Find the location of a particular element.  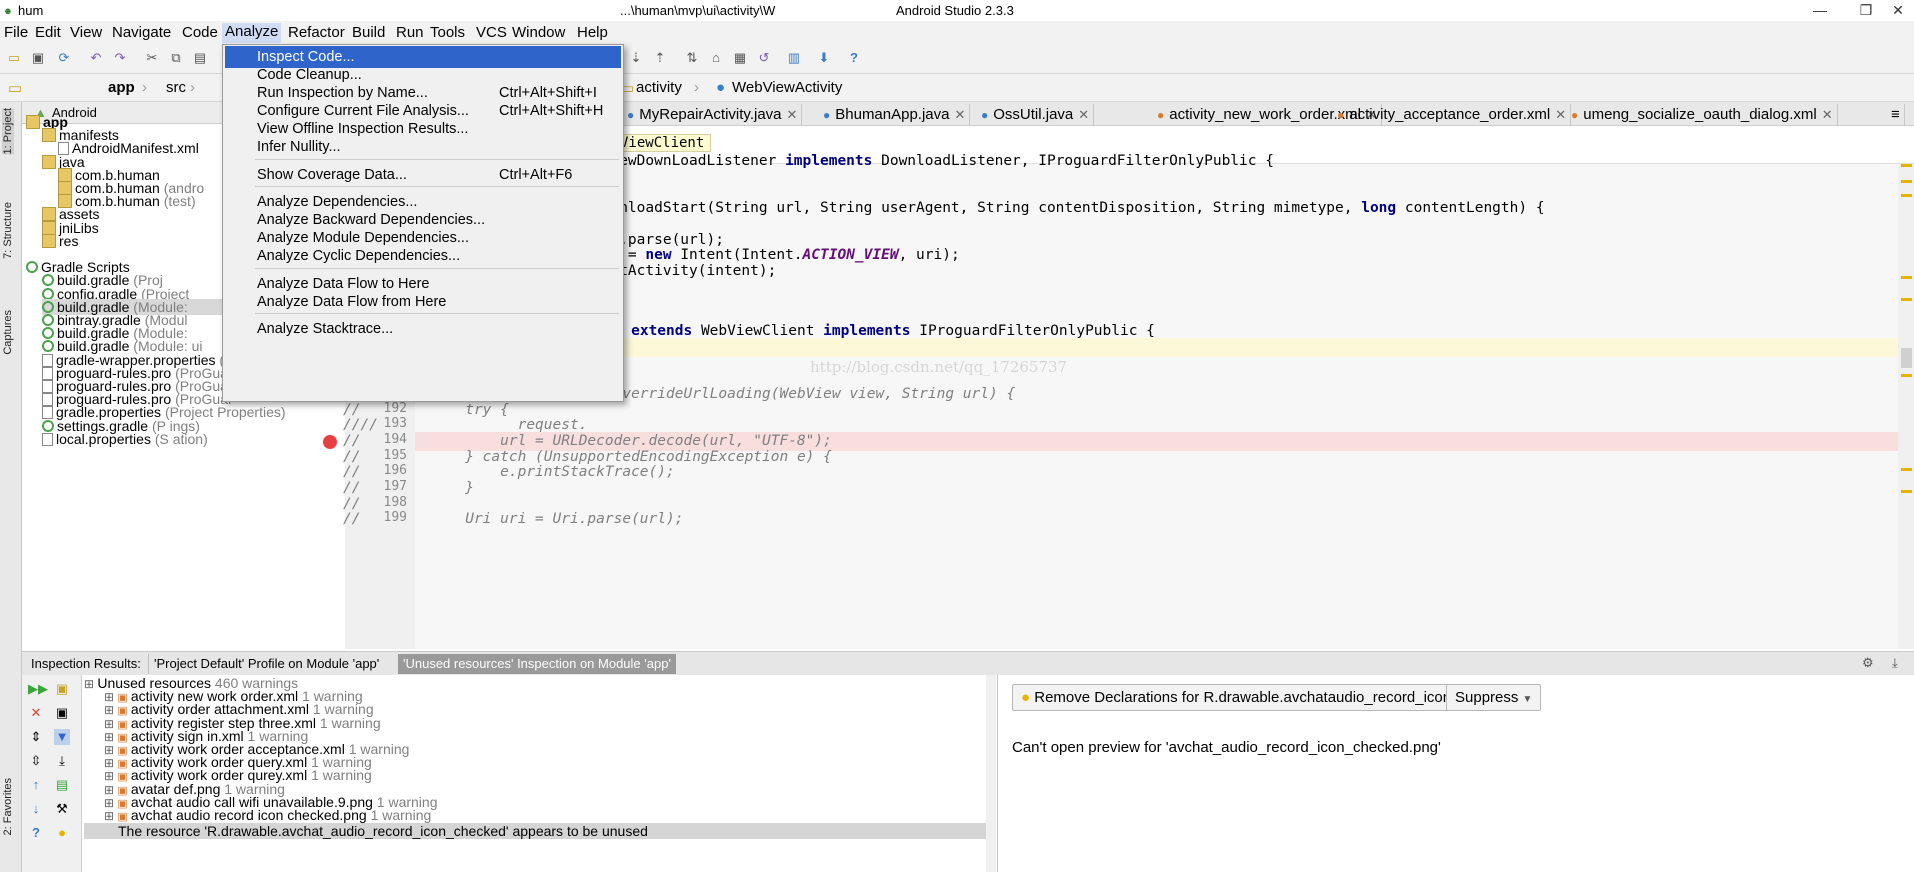

save-icon: ▣ is located at coordinates (38, 58).